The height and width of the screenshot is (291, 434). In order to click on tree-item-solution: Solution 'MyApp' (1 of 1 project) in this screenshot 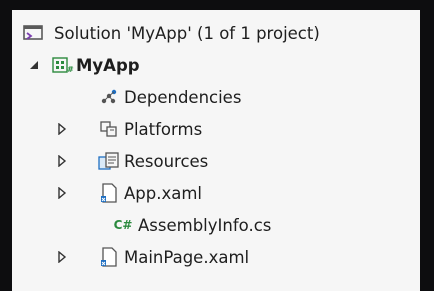, I will do `click(216, 33)`.